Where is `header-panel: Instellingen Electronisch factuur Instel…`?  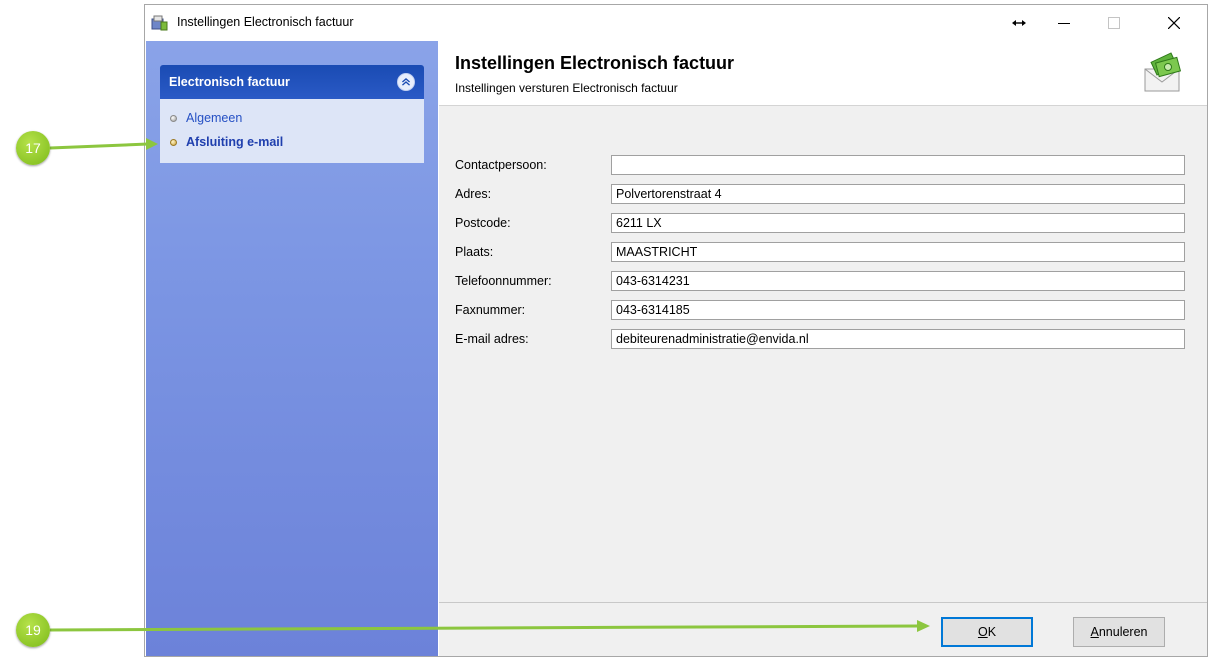 header-panel: Instellingen Electronisch factuur Instel… is located at coordinates (823, 73).